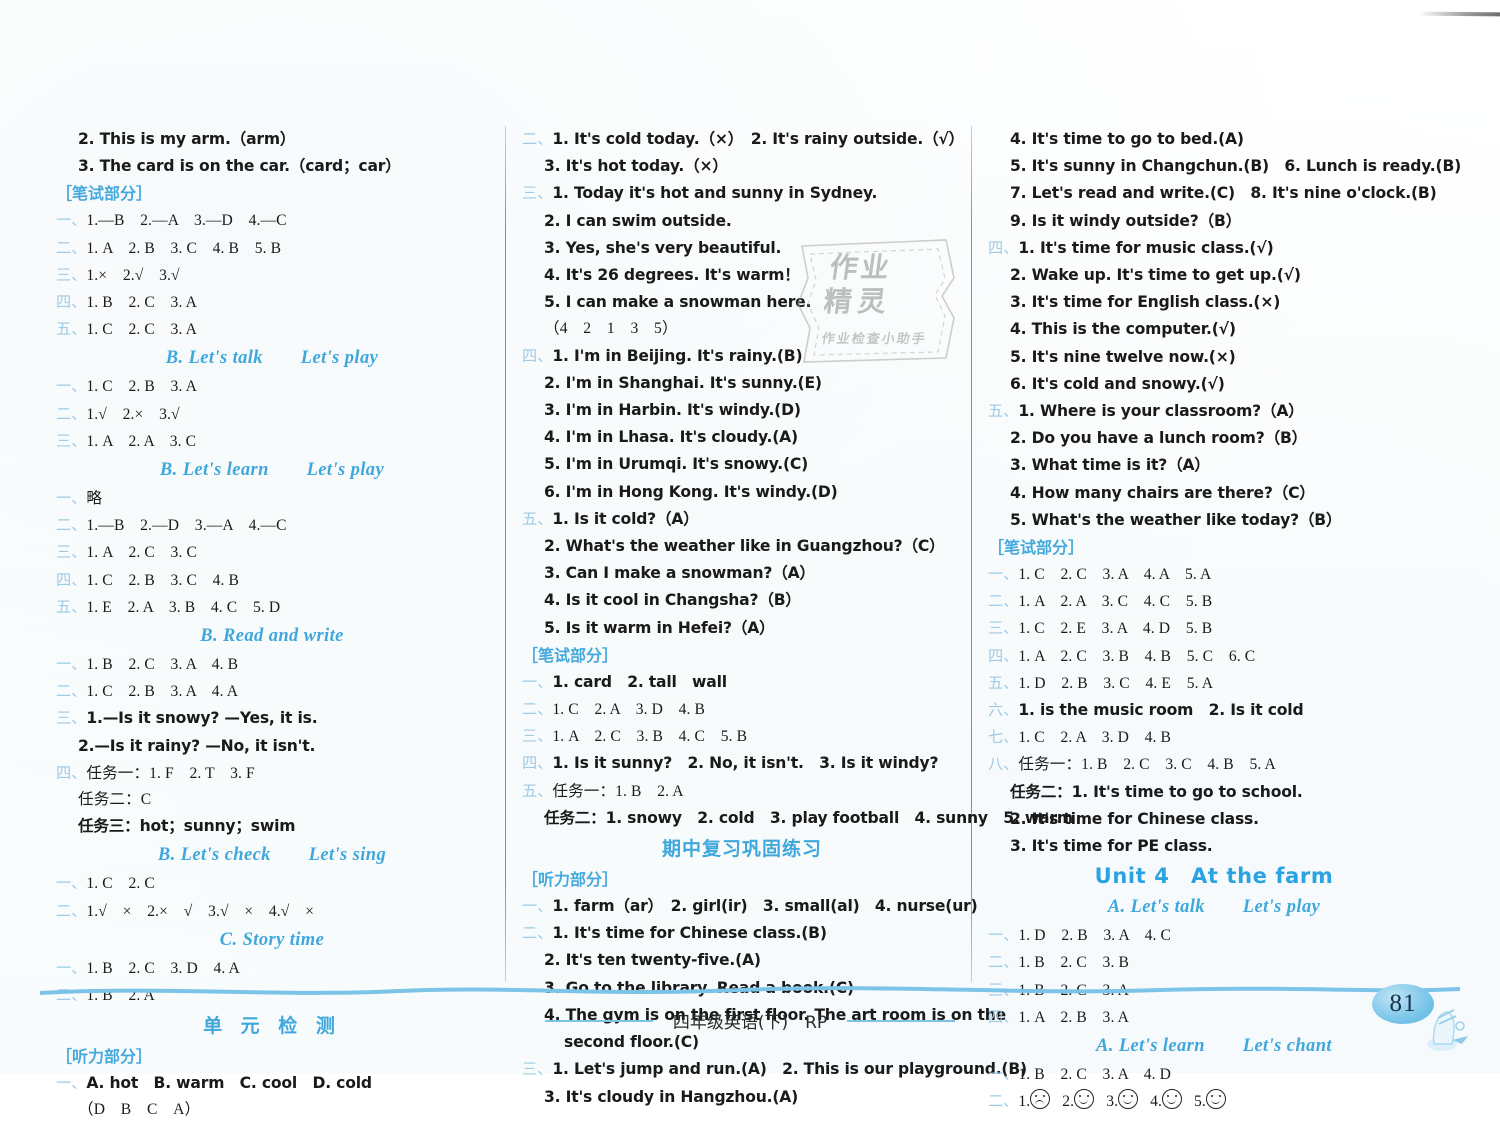 This screenshot has height=1124, width=1500. Describe the element at coordinates (742, 1042) in the screenshot. I see `answer-line: second floor.(C)` at that location.